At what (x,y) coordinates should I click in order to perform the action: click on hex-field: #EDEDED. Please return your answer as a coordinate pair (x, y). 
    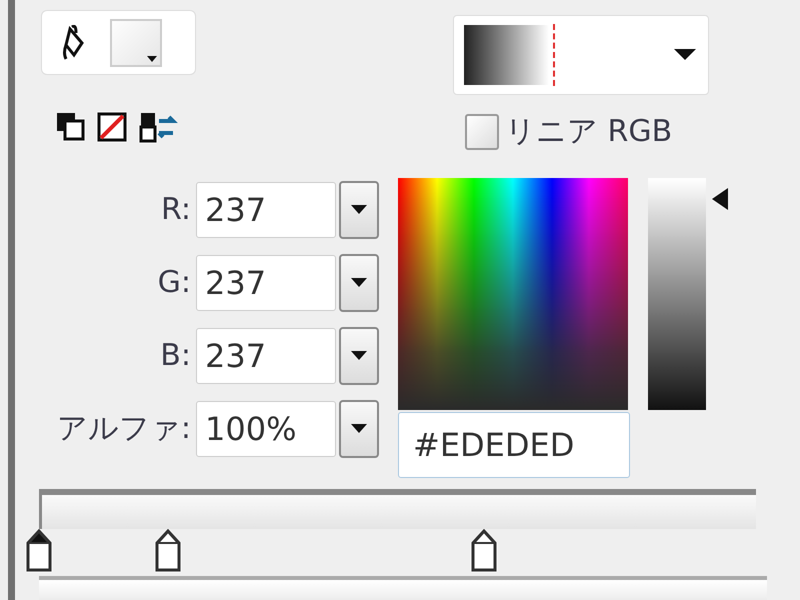
    Looking at the image, I should click on (514, 445).